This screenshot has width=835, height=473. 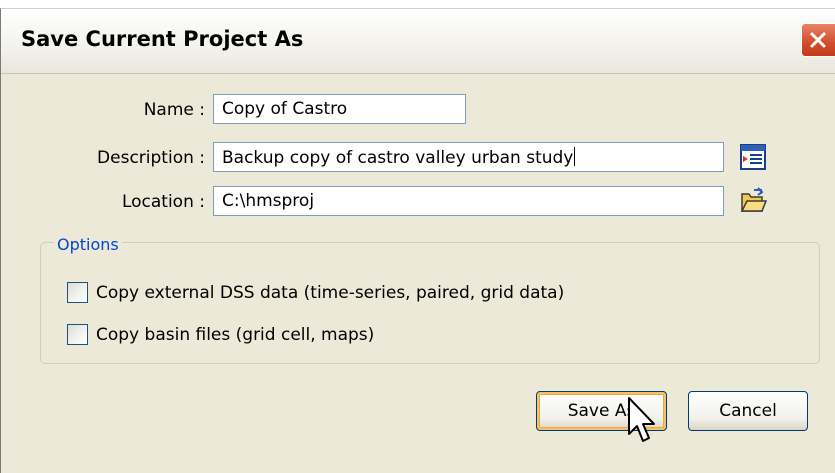 I want to click on copy-basin-files-option: Copy basin files (grid cell, maps), so click(x=220, y=334).